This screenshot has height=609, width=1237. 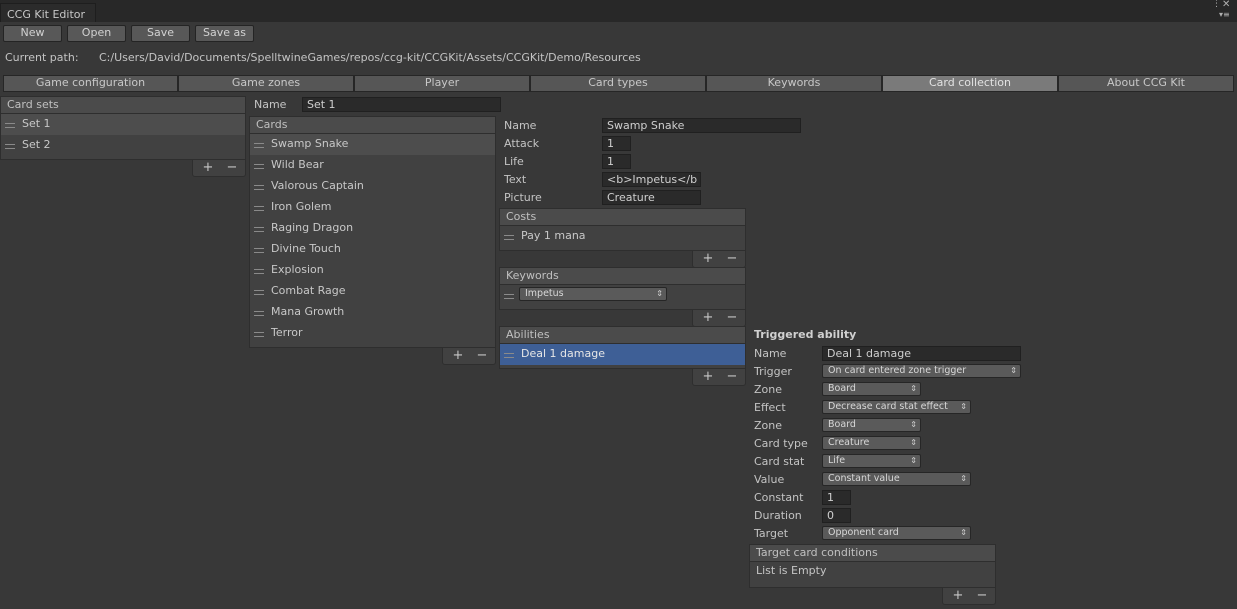 What do you see at coordinates (719, 318) in the screenshot?
I see `keywords-footer: + −` at bounding box center [719, 318].